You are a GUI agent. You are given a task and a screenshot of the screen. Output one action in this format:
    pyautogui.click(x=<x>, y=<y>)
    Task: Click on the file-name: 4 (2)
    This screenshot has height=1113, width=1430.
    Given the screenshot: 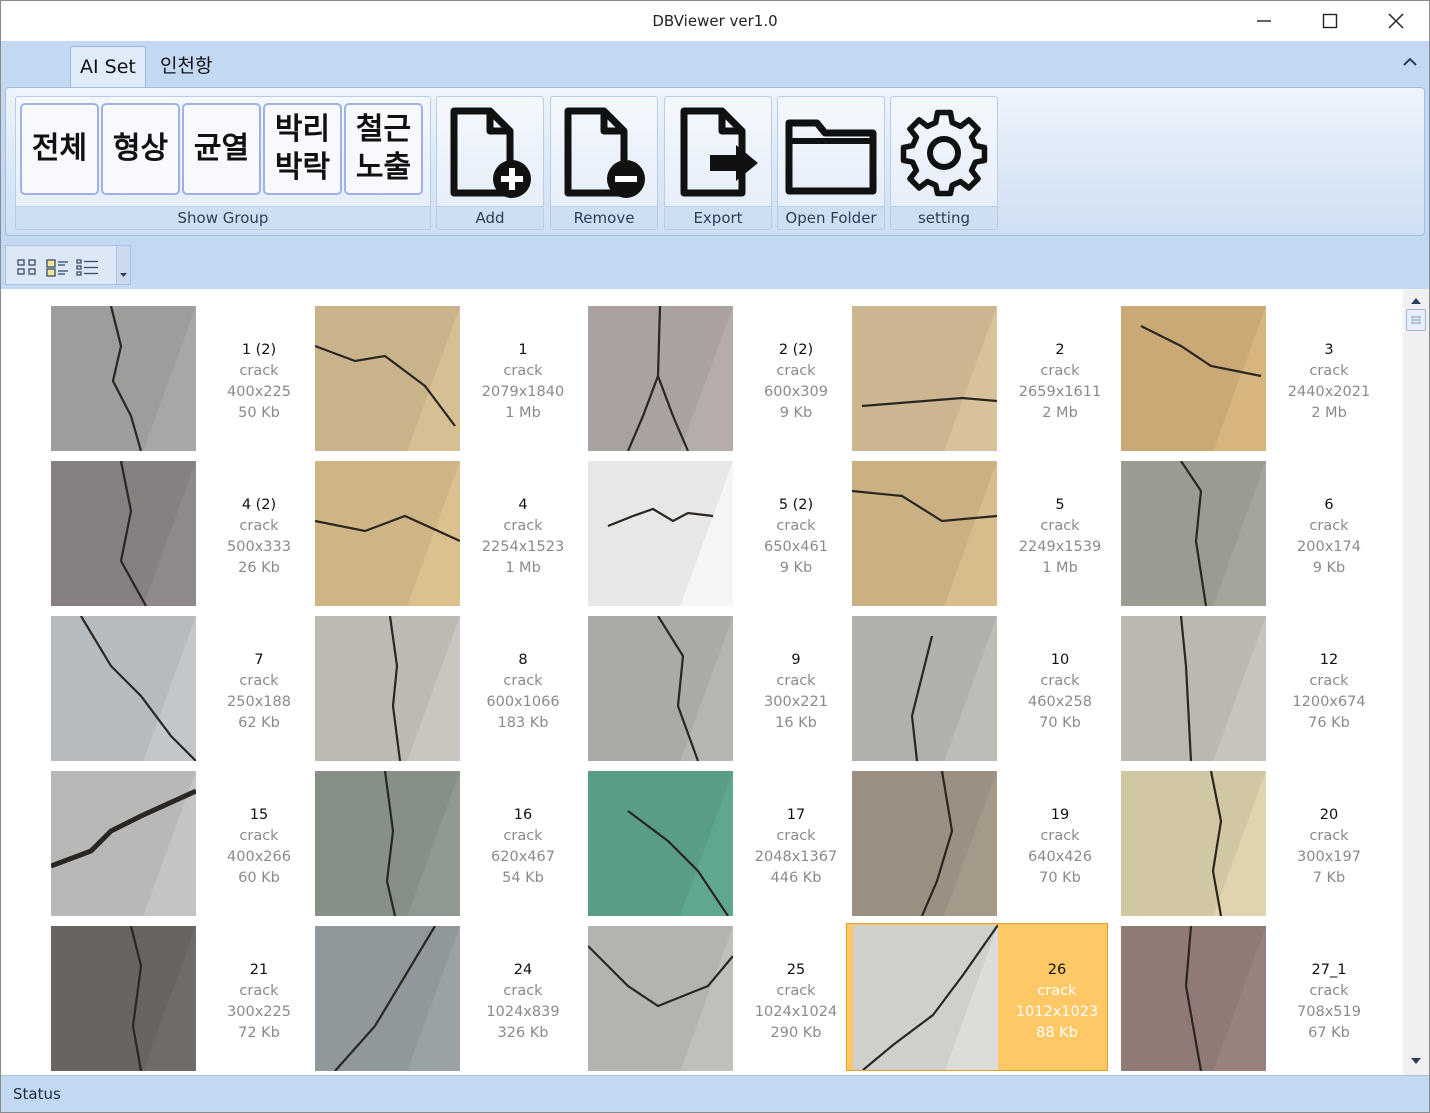 What is the action you would take?
    pyautogui.click(x=259, y=505)
    